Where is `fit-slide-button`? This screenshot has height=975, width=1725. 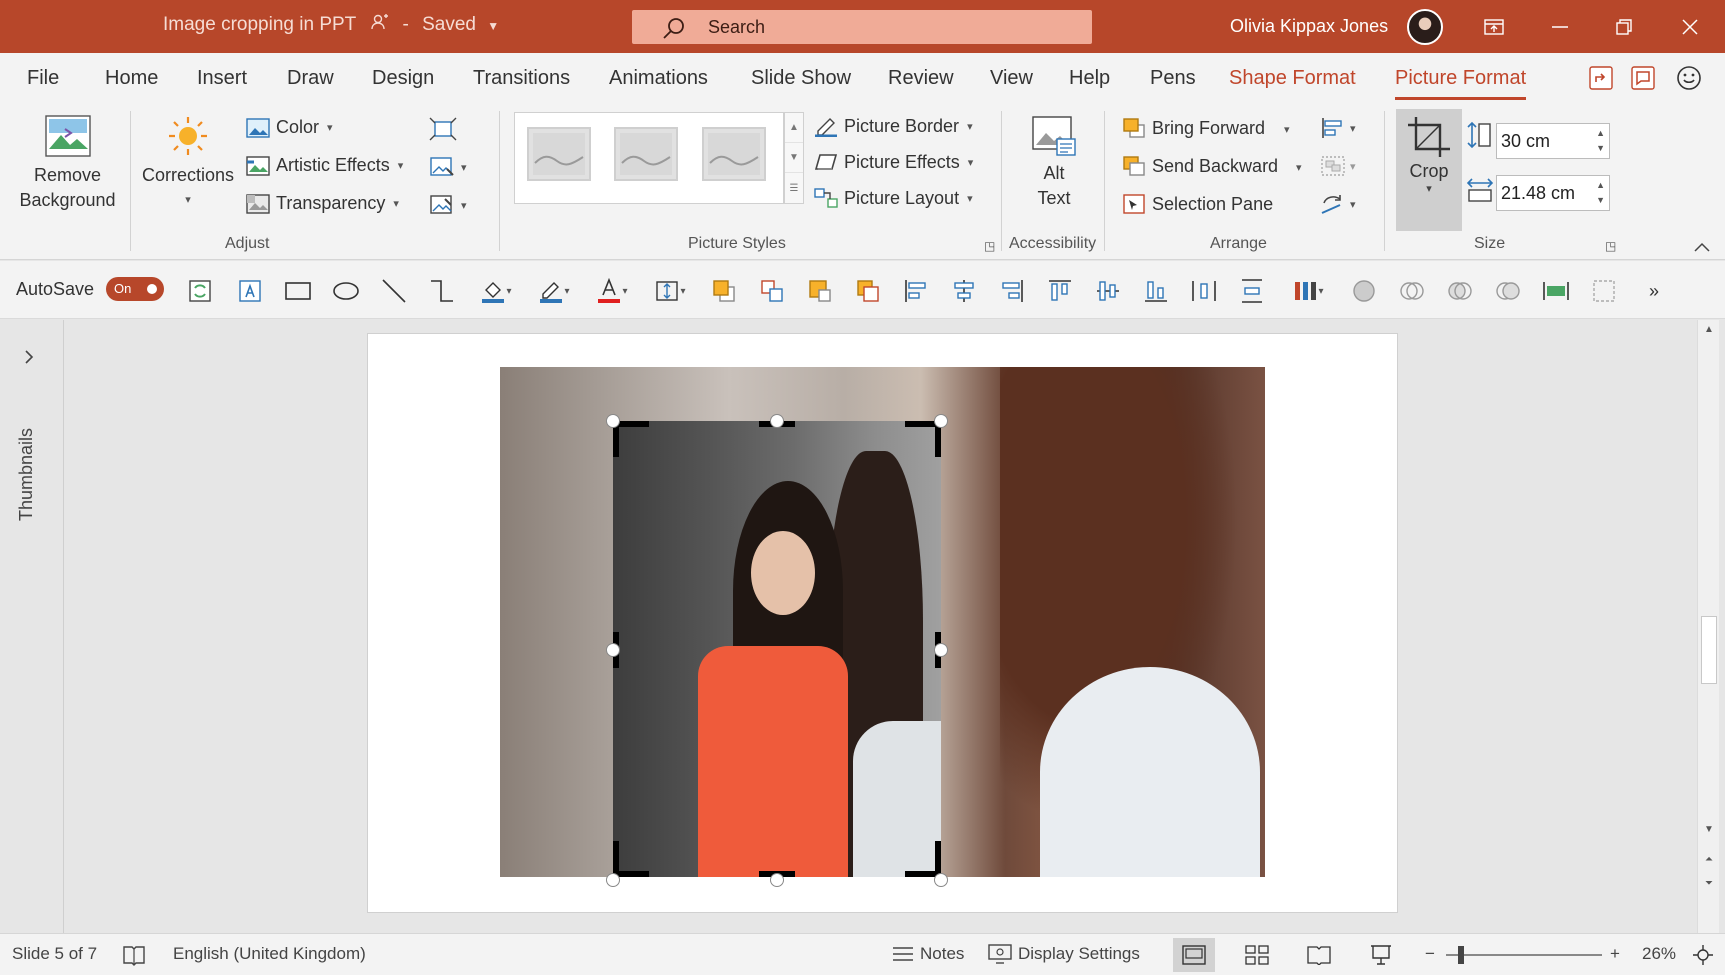
fit-slide-button is located at coordinates (1703, 955).